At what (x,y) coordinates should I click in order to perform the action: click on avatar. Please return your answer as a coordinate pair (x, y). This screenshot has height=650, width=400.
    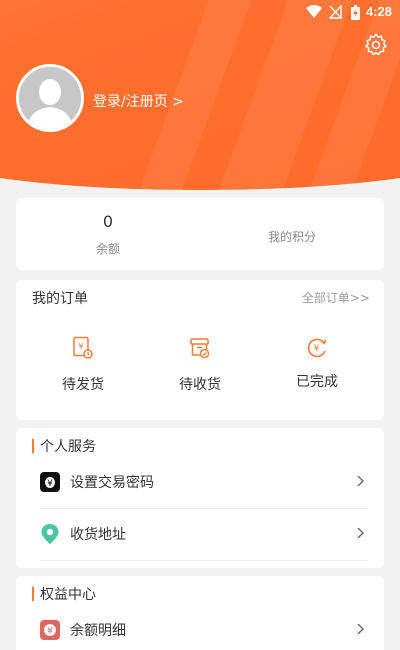
    Looking at the image, I should click on (50, 98).